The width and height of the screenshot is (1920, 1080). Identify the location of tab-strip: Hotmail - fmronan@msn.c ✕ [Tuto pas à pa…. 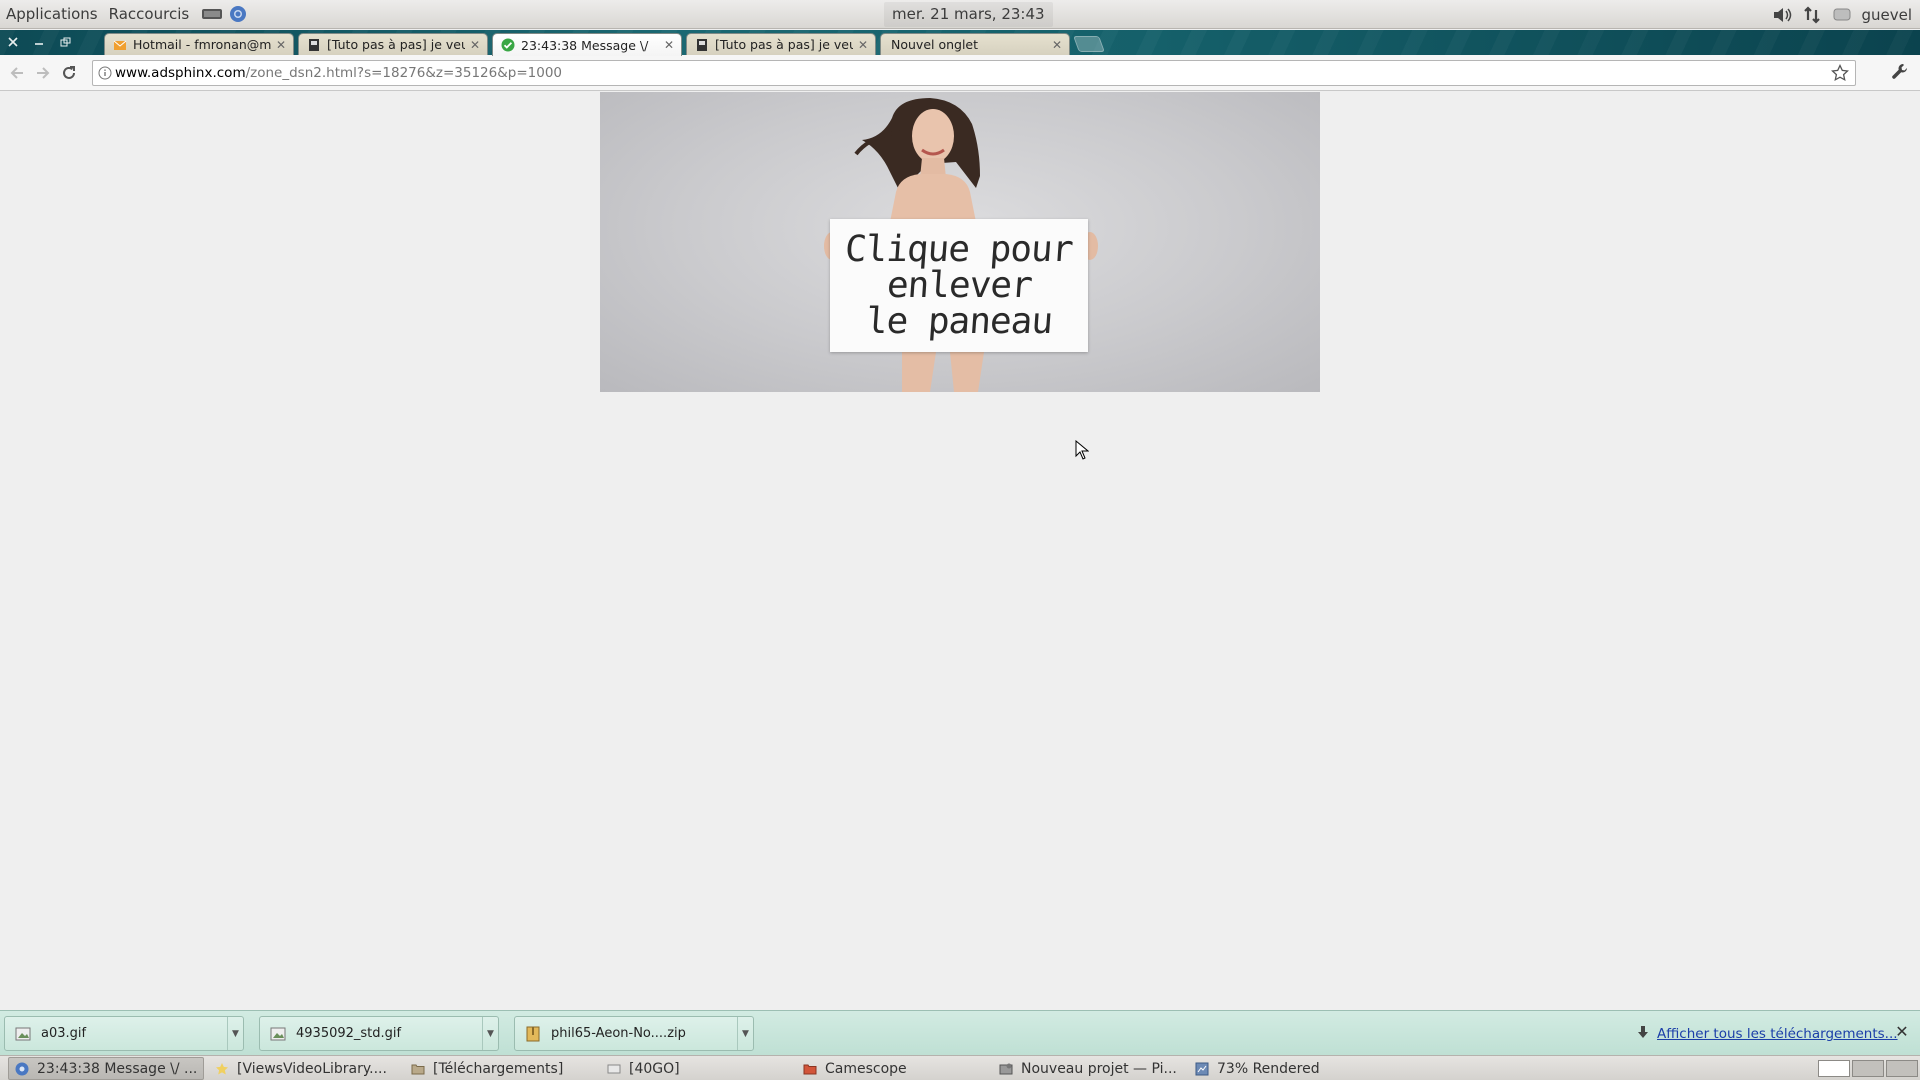
(960, 43).